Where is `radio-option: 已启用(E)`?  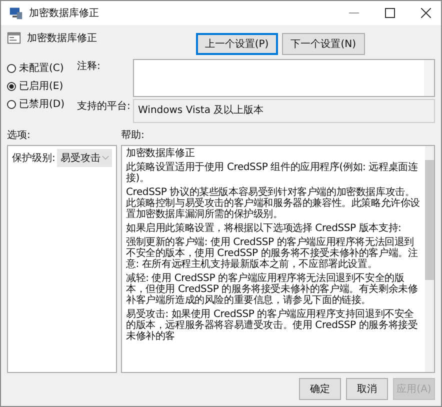
radio-option: 已启用(E) is located at coordinates (42, 86).